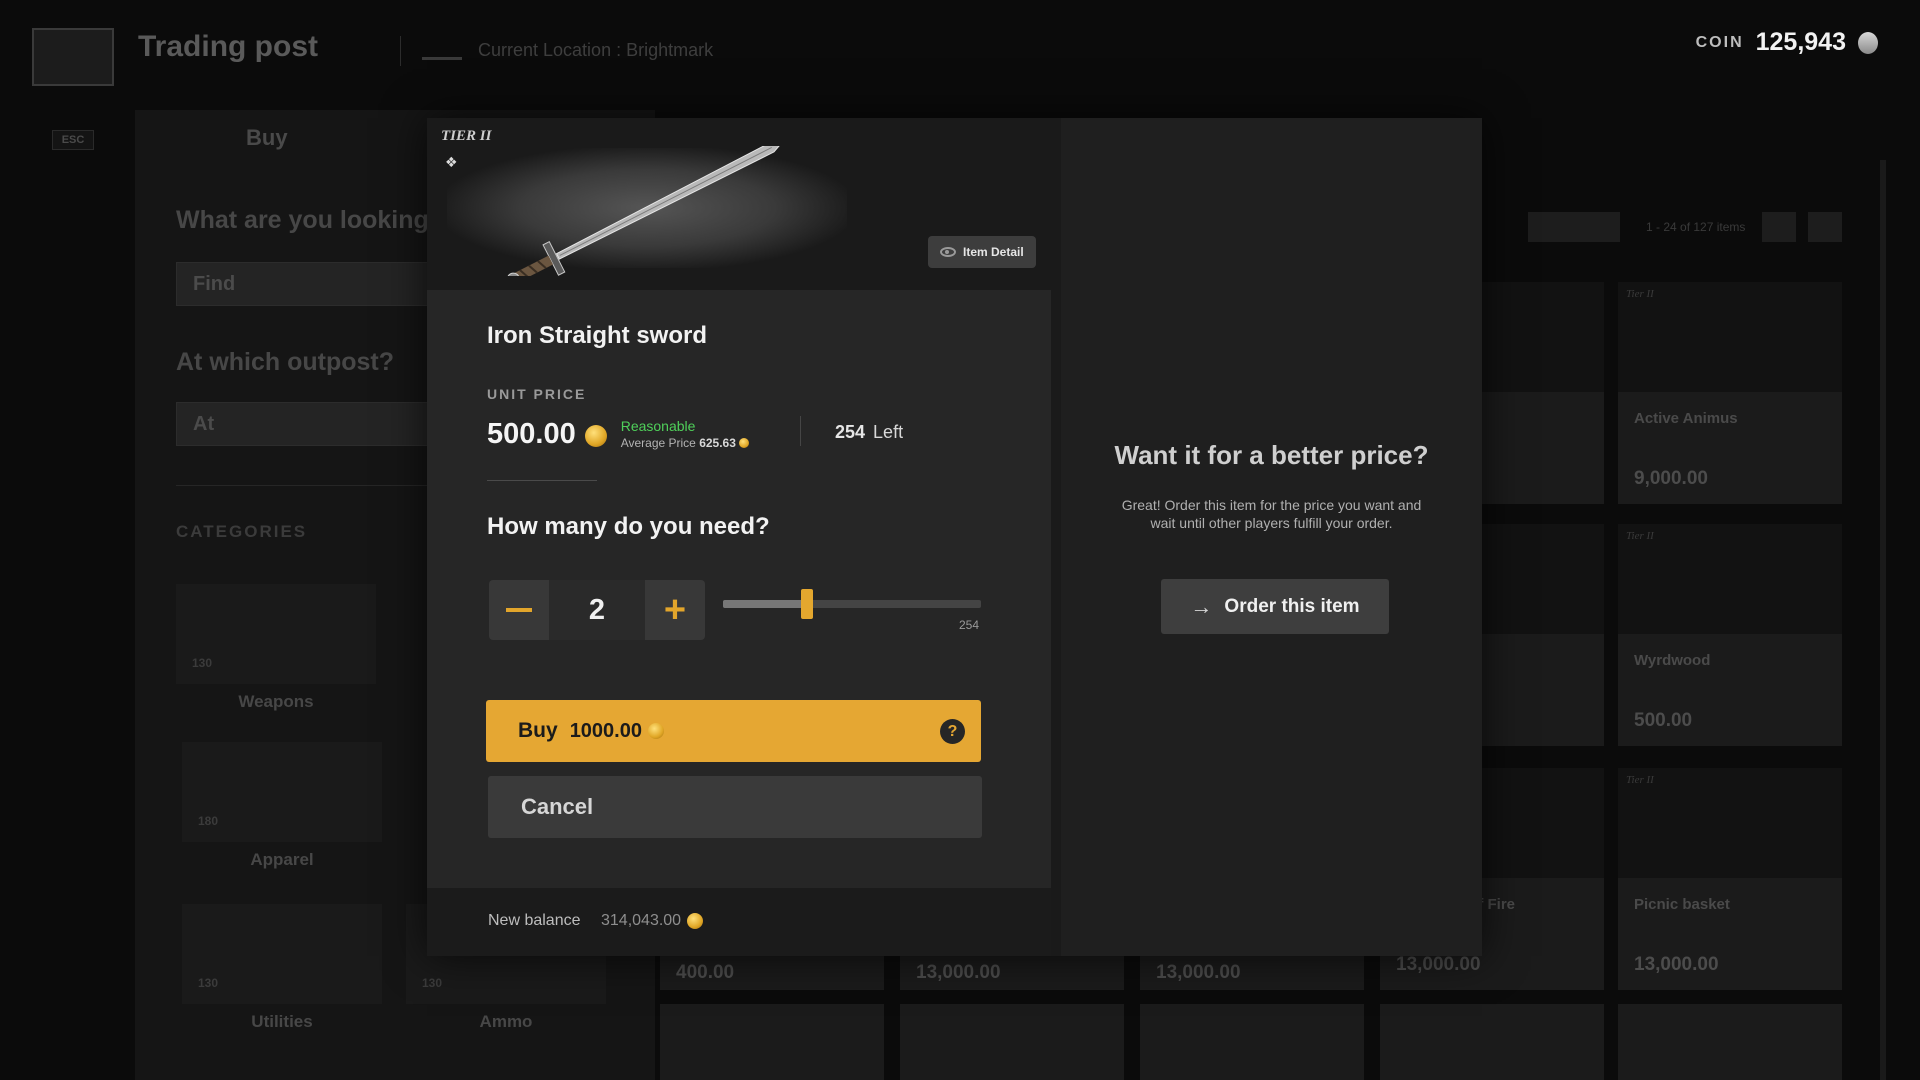 This screenshot has height=1080, width=1920. Describe the element at coordinates (1574, 227) in the screenshot. I see `filters-button` at that location.